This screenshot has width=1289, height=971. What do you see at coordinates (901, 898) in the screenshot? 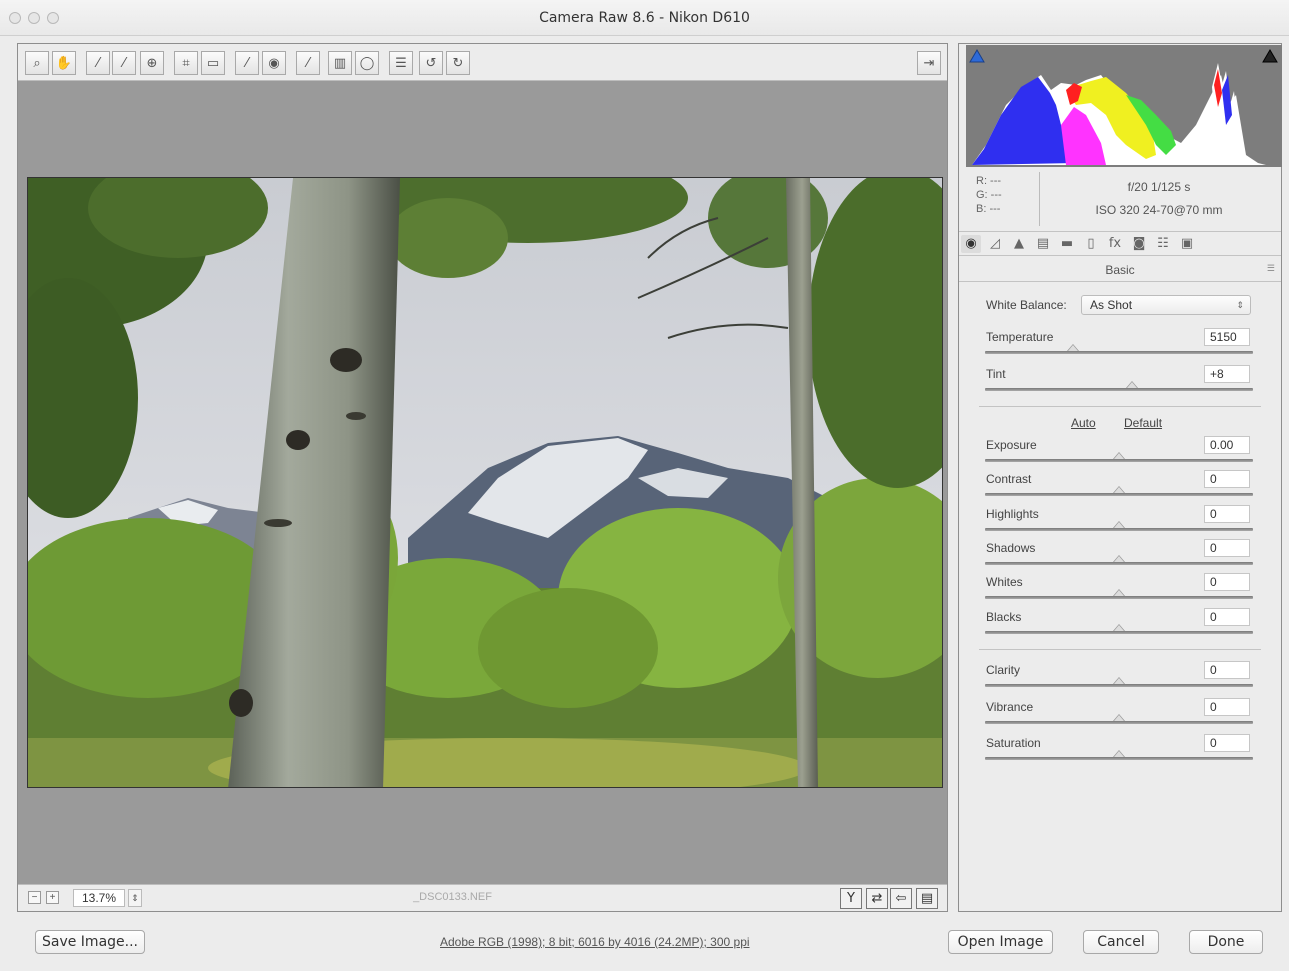
I see `copy-settings-icon: ⇦` at bounding box center [901, 898].